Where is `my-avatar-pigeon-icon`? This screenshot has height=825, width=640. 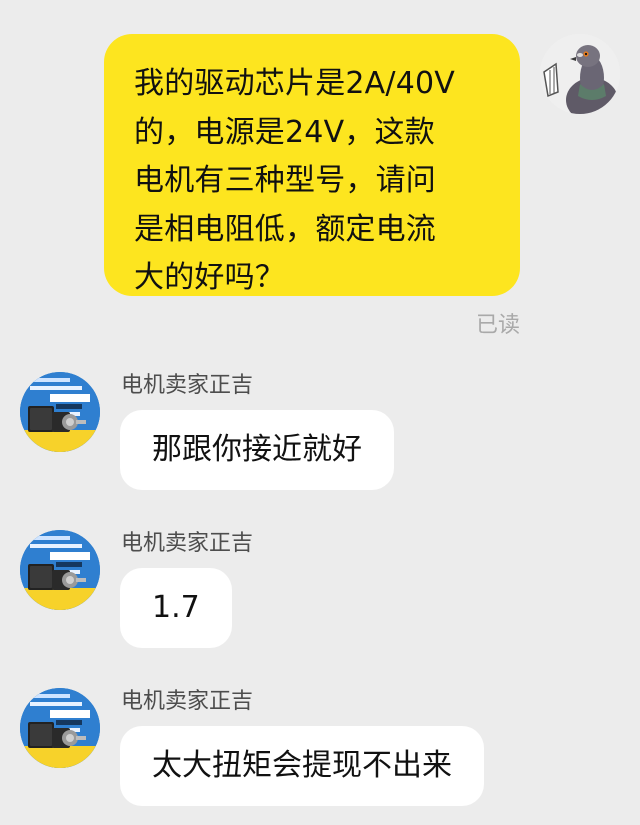 my-avatar-pigeon-icon is located at coordinates (580, 74).